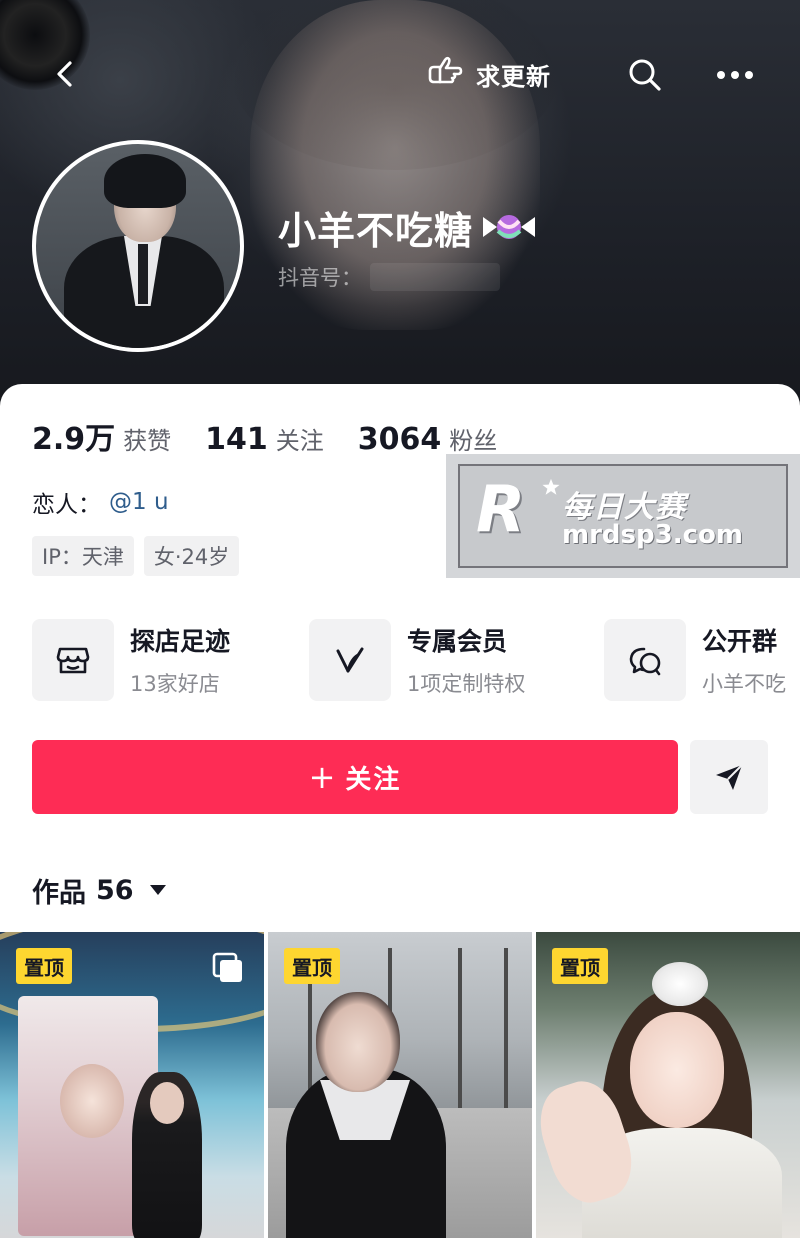 This screenshot has height=1238, width=800. What do you see at coordinates (139, 502) in the screenshot?
I see `lover-link: @1 u` at bounding box center [139, 502].